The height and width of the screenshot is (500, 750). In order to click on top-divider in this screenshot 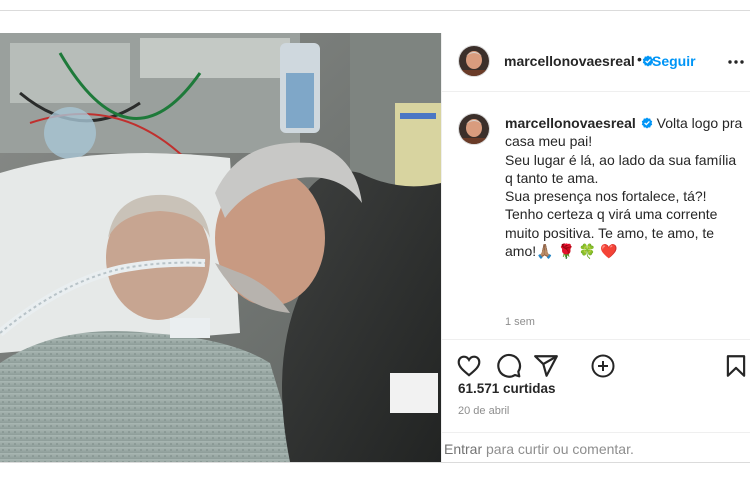, I will do `click(375, 10)`.